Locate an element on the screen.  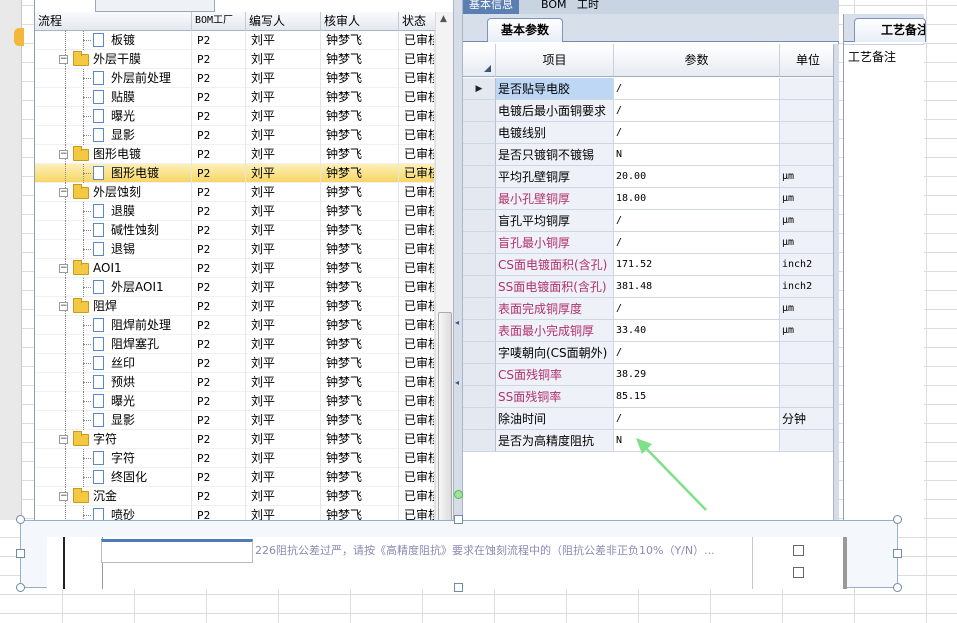
tab-basic-info: 基本信息 is located at coordinates (491, 7).